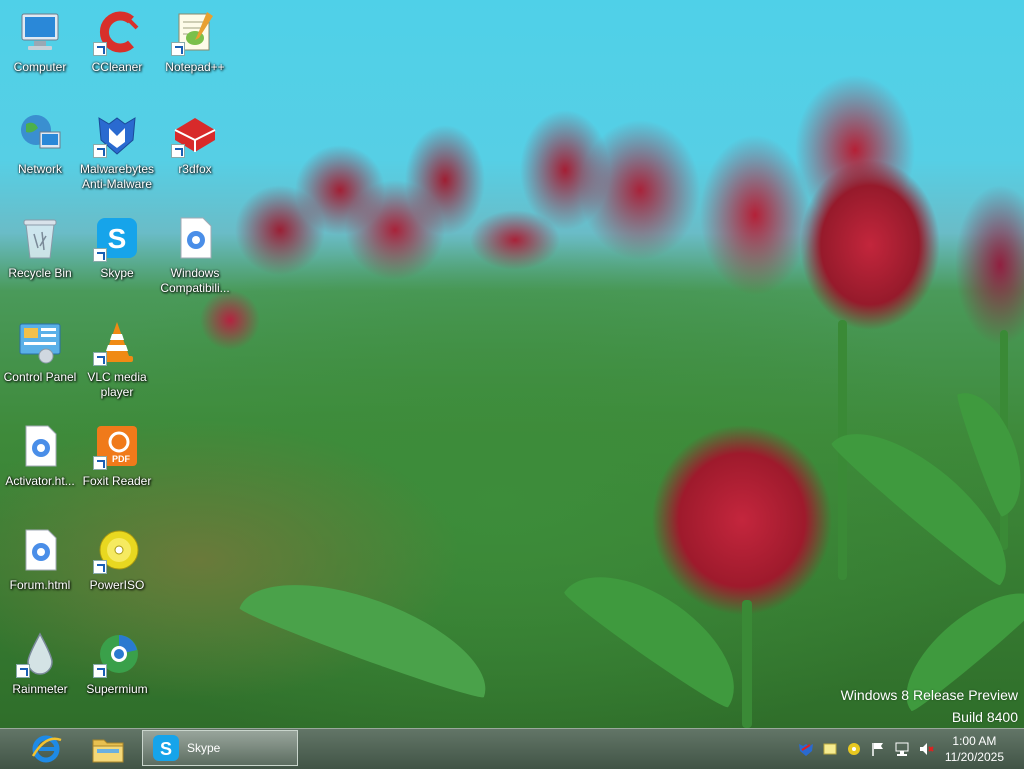 The width and height of the screenshot is (1024, 769). I want to click on file-explorer-icon, so click(108, 751).